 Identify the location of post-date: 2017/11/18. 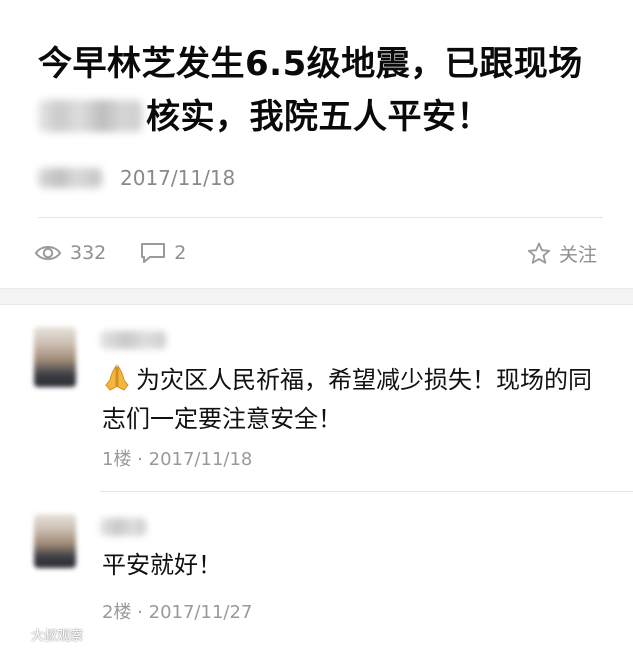
(178, 178).